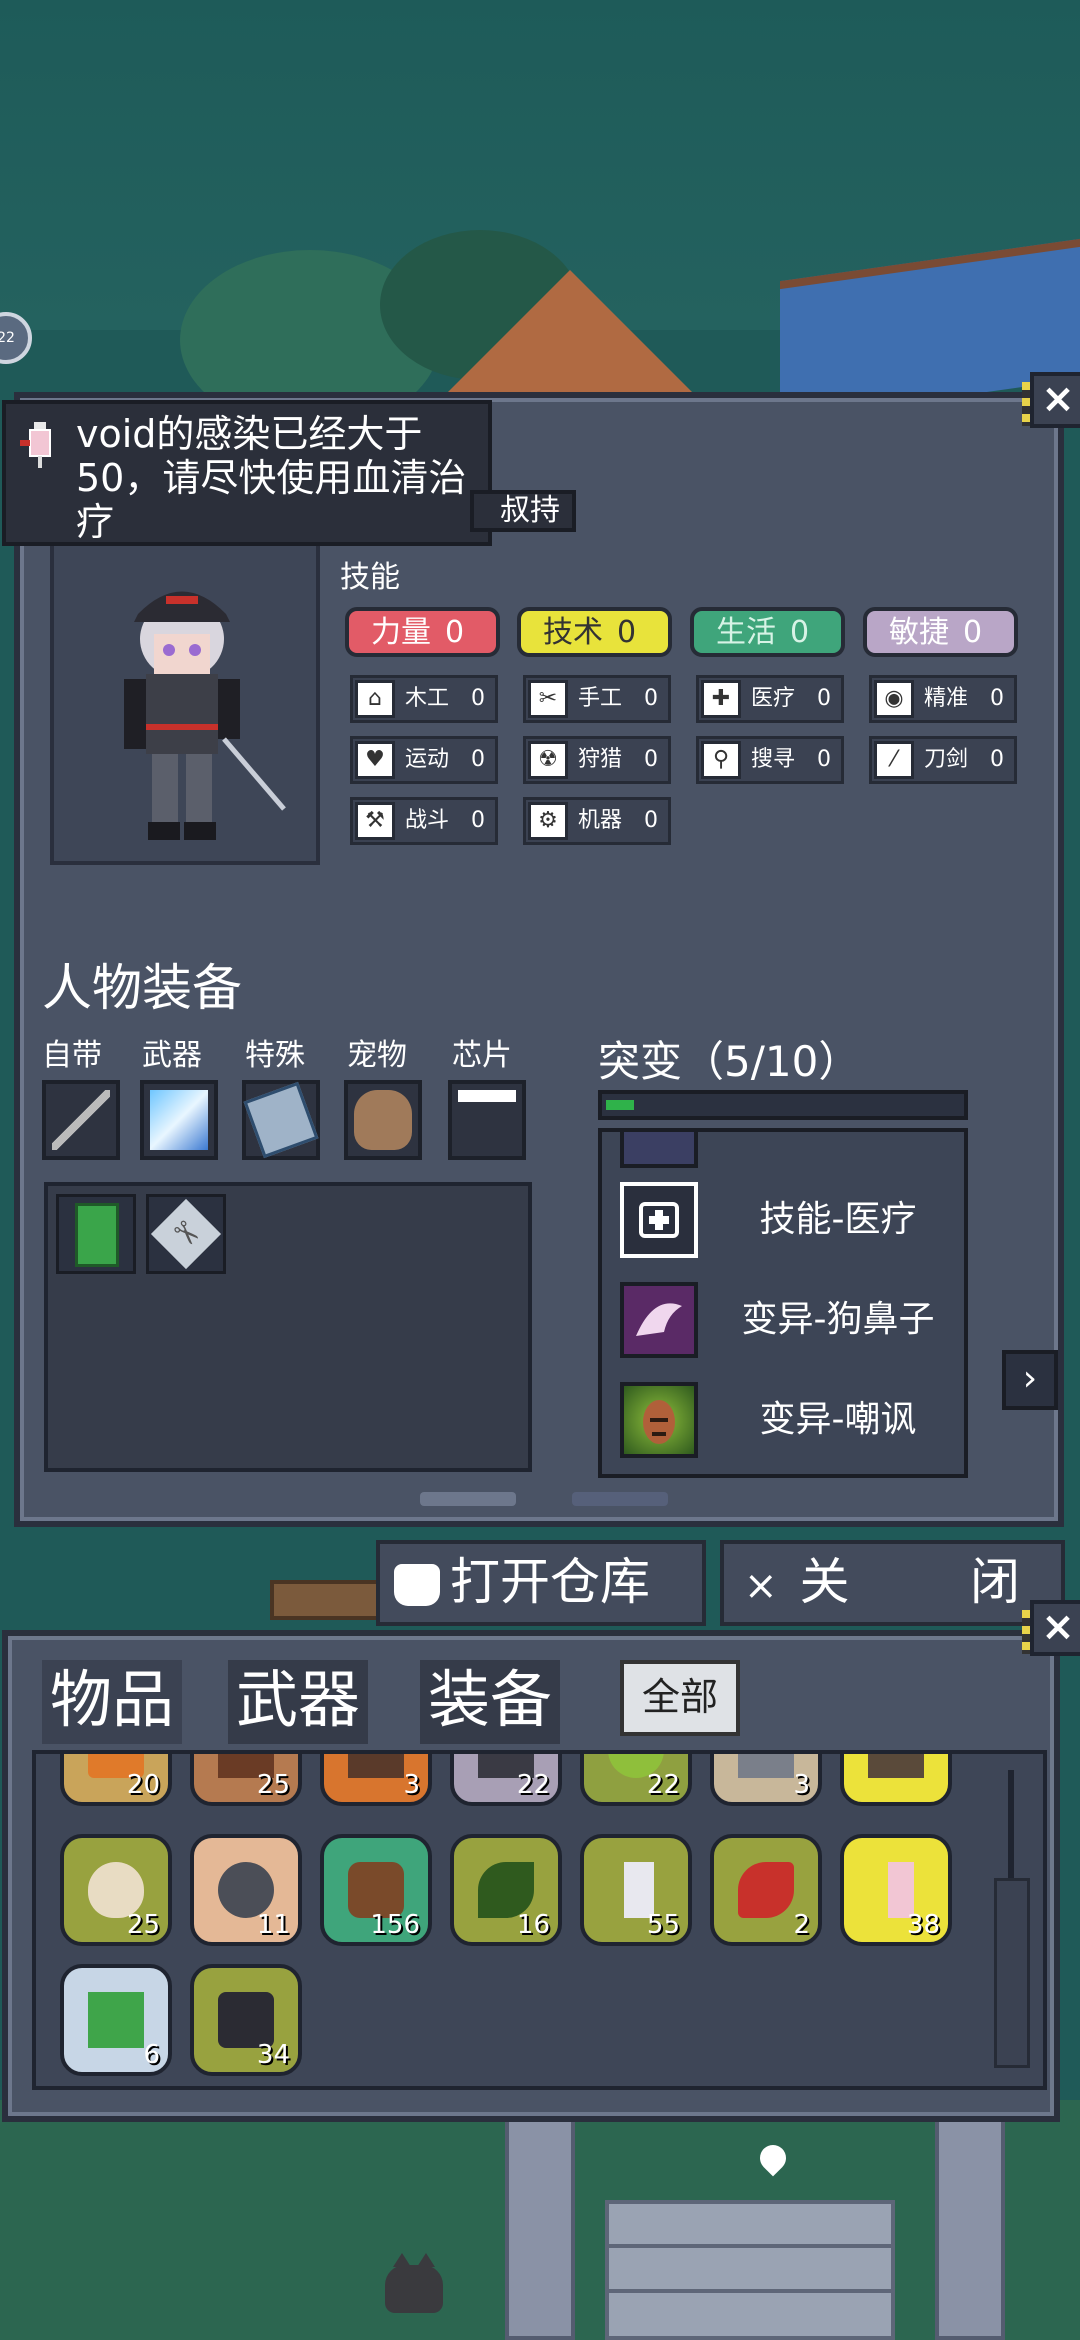 The width and height of the screenshot is (1080, 2340). Describe the element at coordinates (838, 1219) in the screenshot. I see `mutation-label: 技能-医疗` at that location.